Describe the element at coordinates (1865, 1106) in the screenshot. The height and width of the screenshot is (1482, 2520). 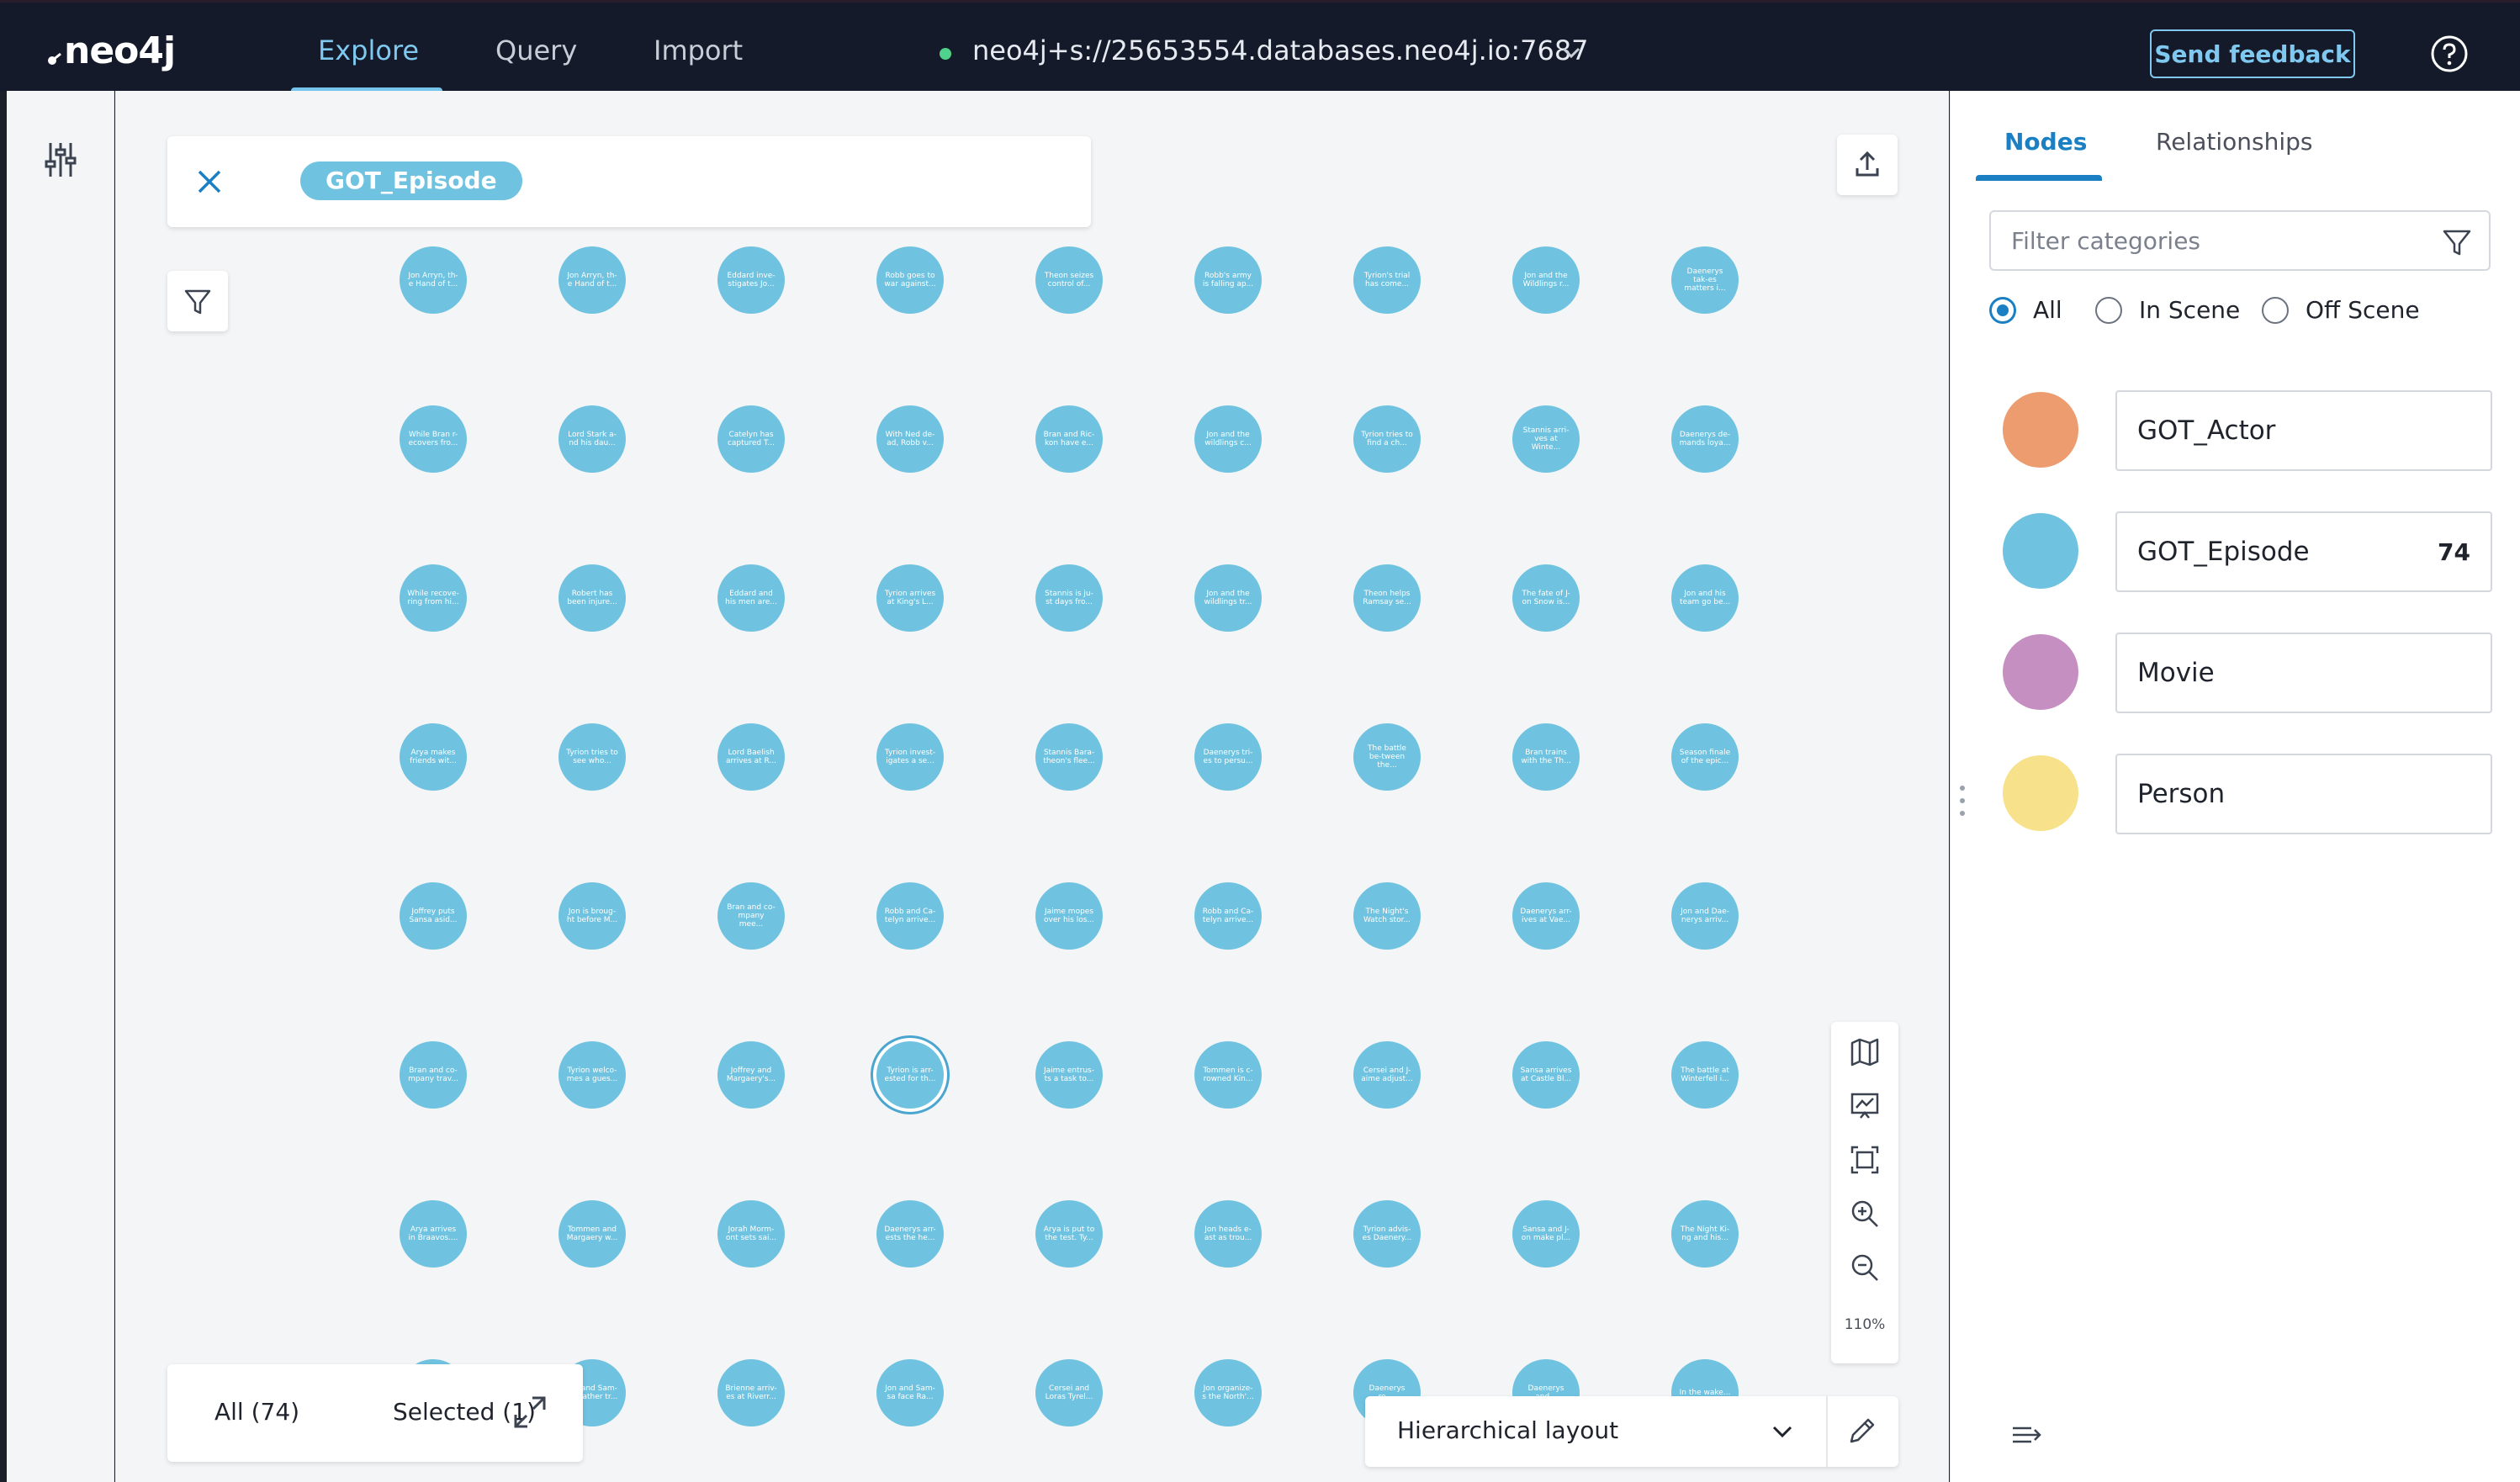
I see `presentation-icon` at that location.